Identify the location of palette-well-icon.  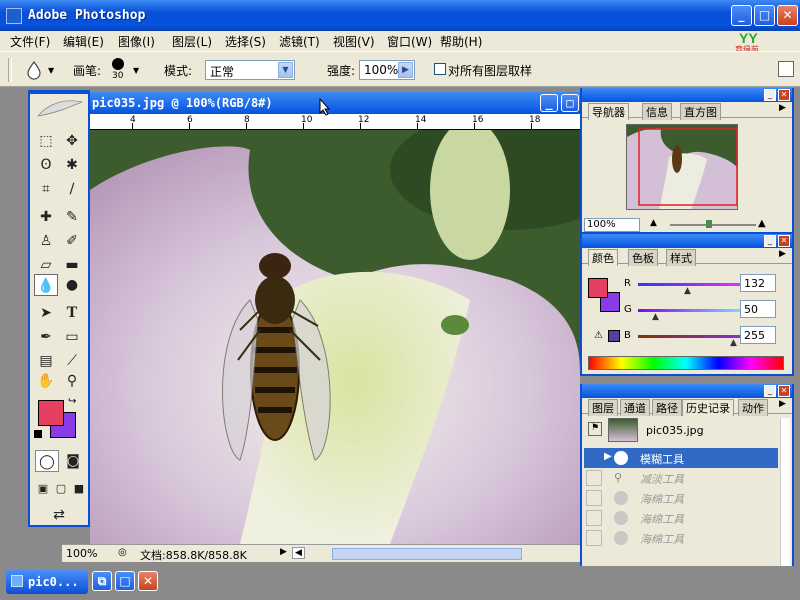
(786, 69).